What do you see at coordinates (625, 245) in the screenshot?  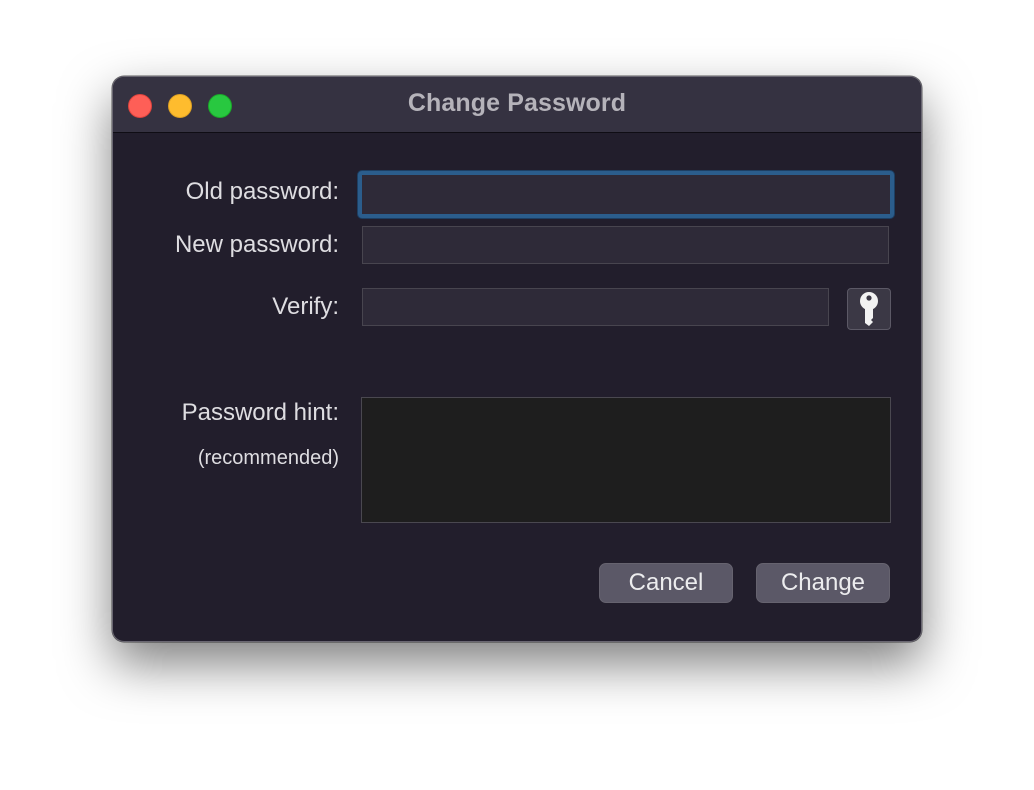 I see `new-password-field` at bounding box center [625, 245].